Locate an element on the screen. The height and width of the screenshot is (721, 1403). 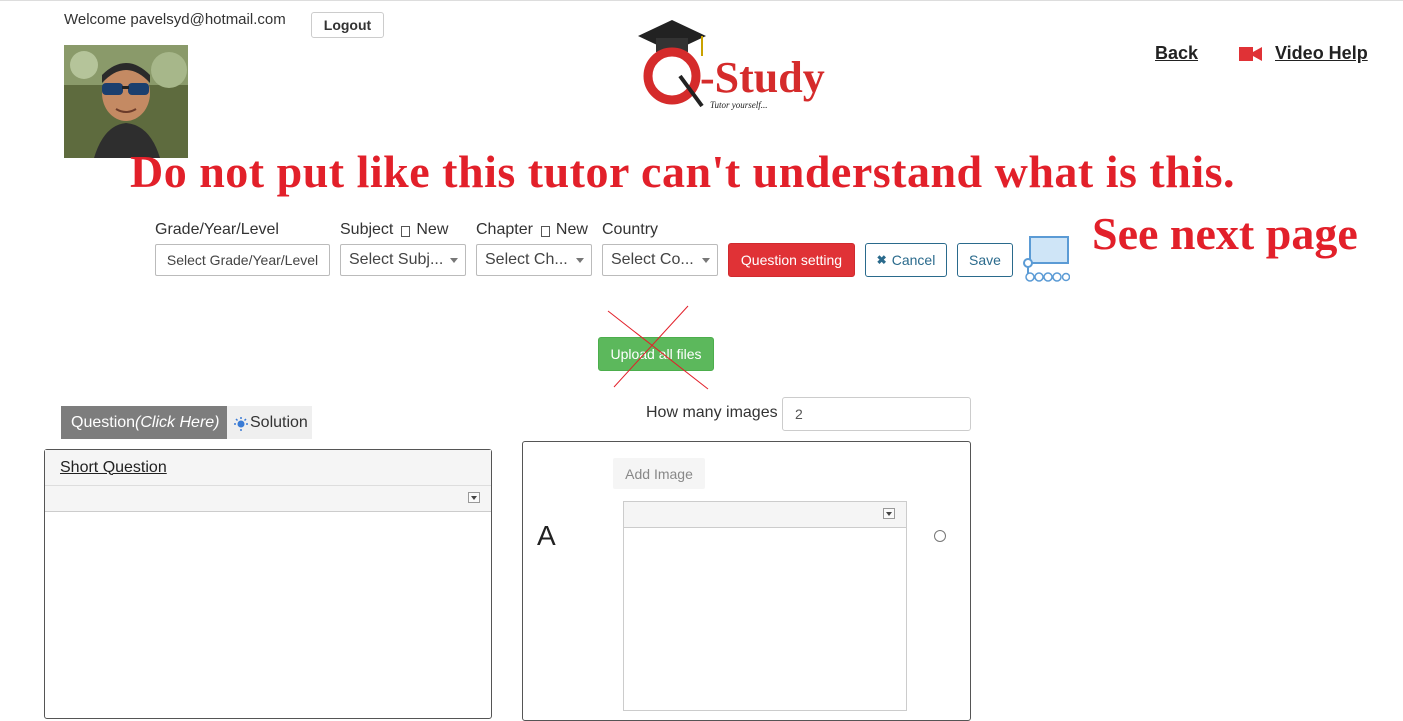
images-count-label: How many images is located at coordinates (712, 412).